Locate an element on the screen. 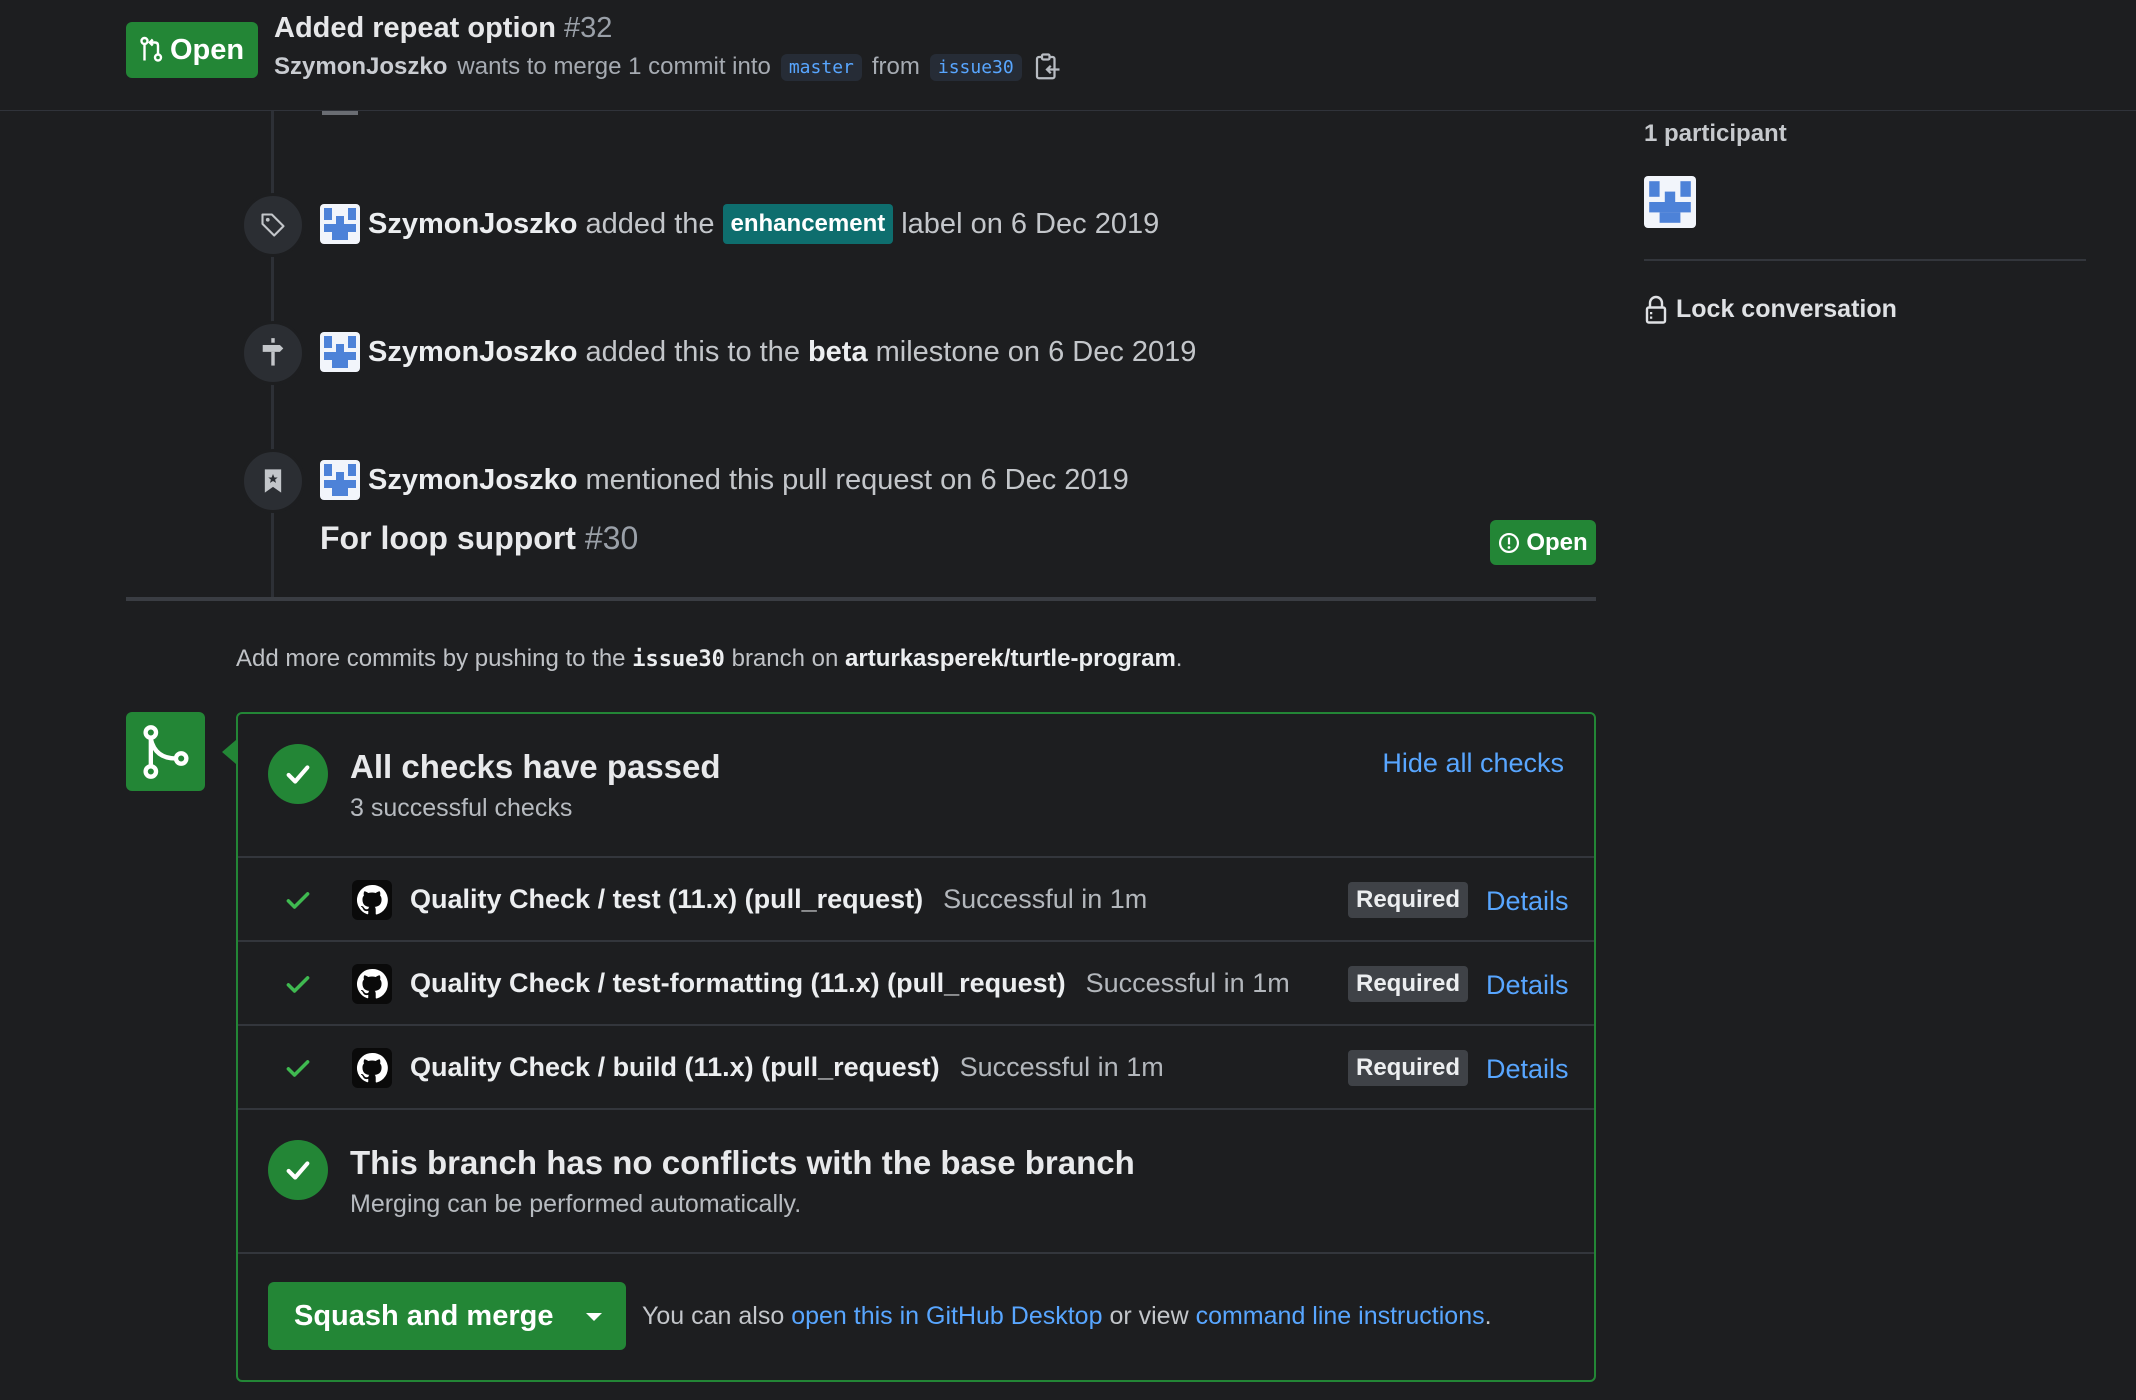 The width and height of the screenshot is (2136, 1400). pr-title: Added repeat option #32 is located at coordinates (443, 28).